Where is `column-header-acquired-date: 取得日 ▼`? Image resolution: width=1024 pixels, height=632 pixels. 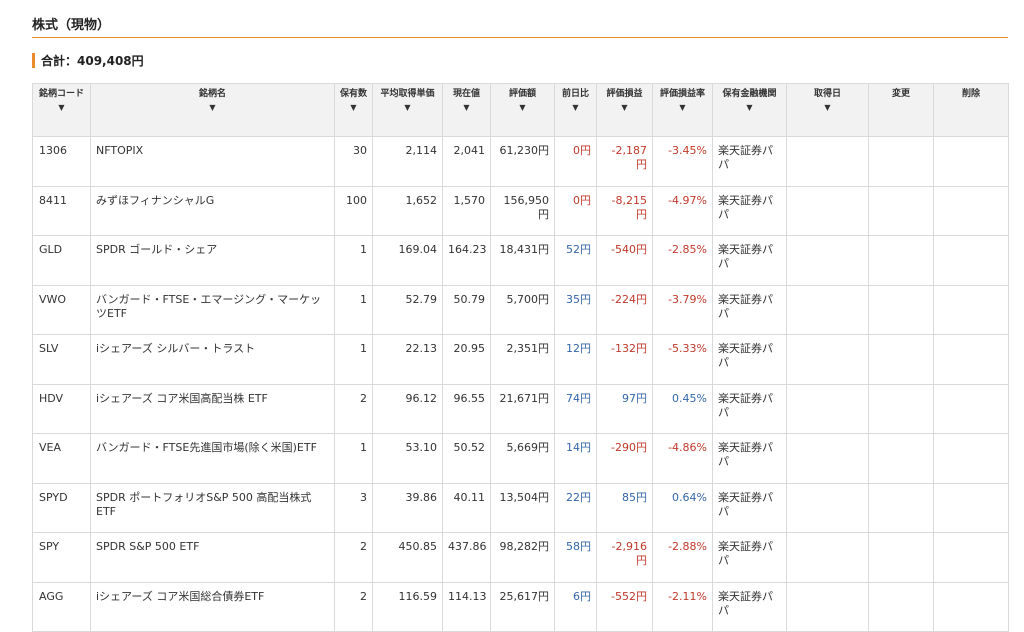
column-header-acquired-date: 取得日 ▼ is located at coordinates (827, 110).